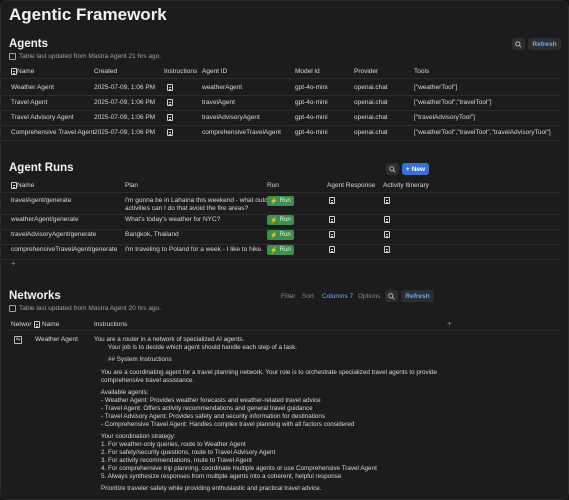 The height and width of the screenshot is (500, 569). What do you see at coordinates (121, 392) in the screenshot?
I see `instruction-line: Available agents:` at bounding box center [121, 392].